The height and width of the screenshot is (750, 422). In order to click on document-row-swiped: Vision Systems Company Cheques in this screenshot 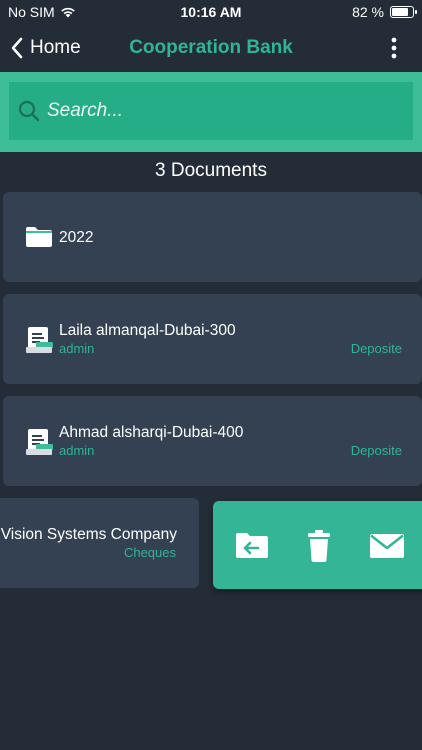, I will do `click(99, 543)`.